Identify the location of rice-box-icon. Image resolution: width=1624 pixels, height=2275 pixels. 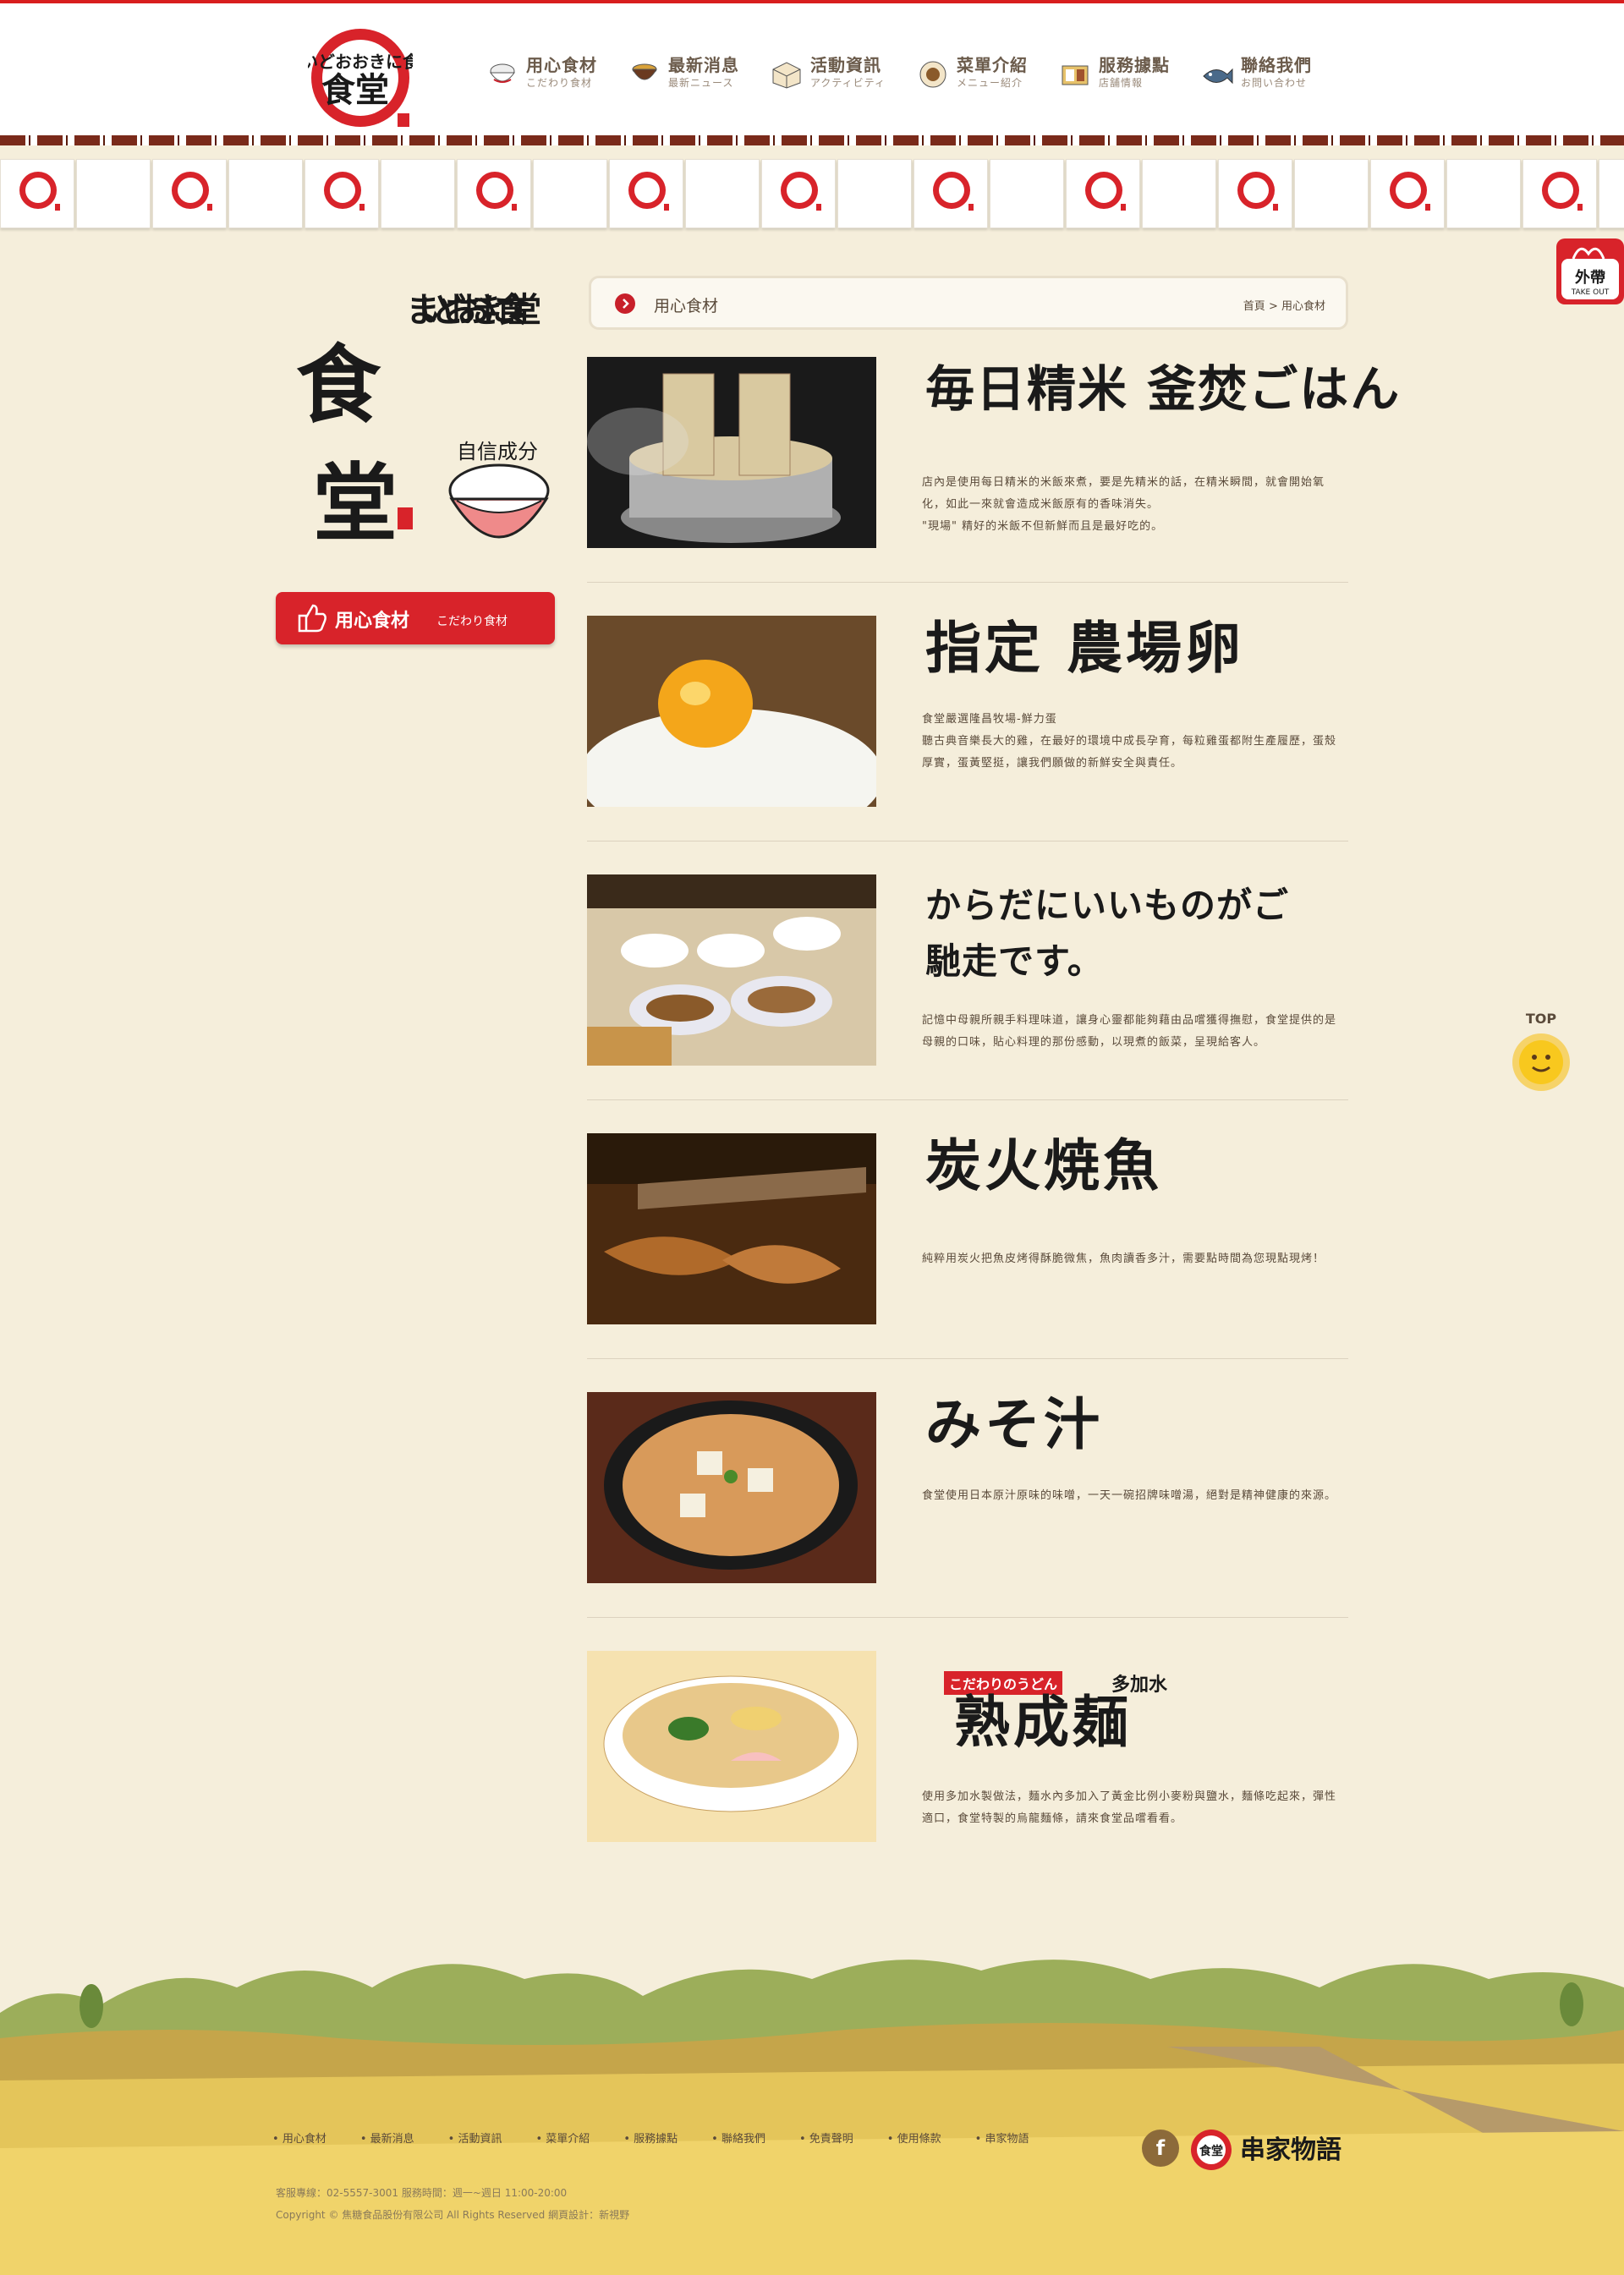
(787, 75).